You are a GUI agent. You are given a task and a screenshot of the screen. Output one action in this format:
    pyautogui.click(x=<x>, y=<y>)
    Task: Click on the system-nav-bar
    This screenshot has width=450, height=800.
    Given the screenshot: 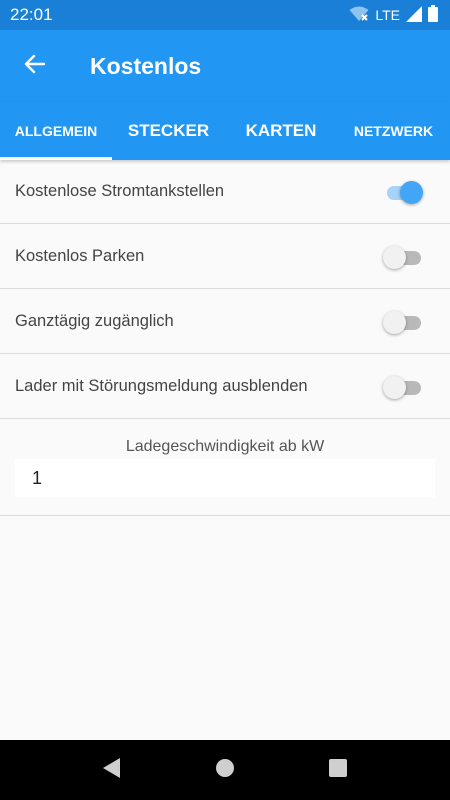 What is the action you would take?
    pyautogui.click(x=225, y=770)
    